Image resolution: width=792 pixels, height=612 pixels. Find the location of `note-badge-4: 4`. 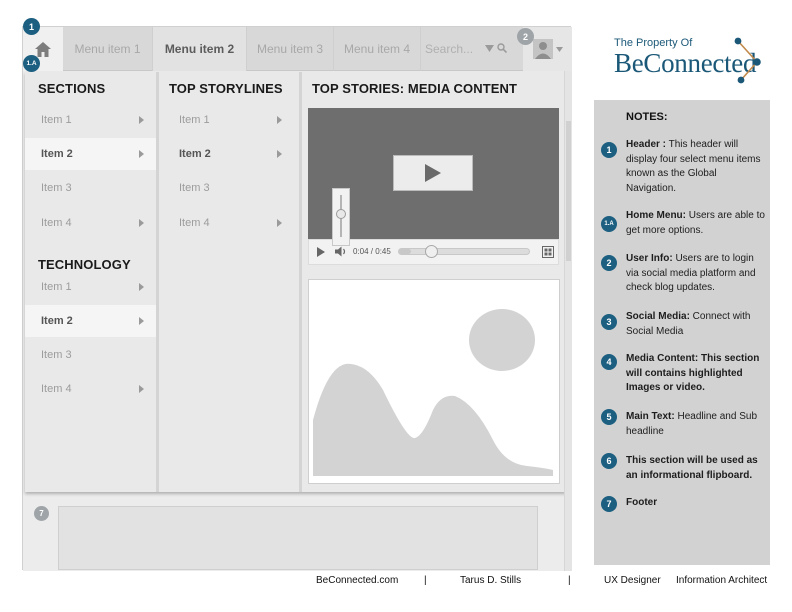

note-badge-4: 4 is located at coordinates (609, 362).